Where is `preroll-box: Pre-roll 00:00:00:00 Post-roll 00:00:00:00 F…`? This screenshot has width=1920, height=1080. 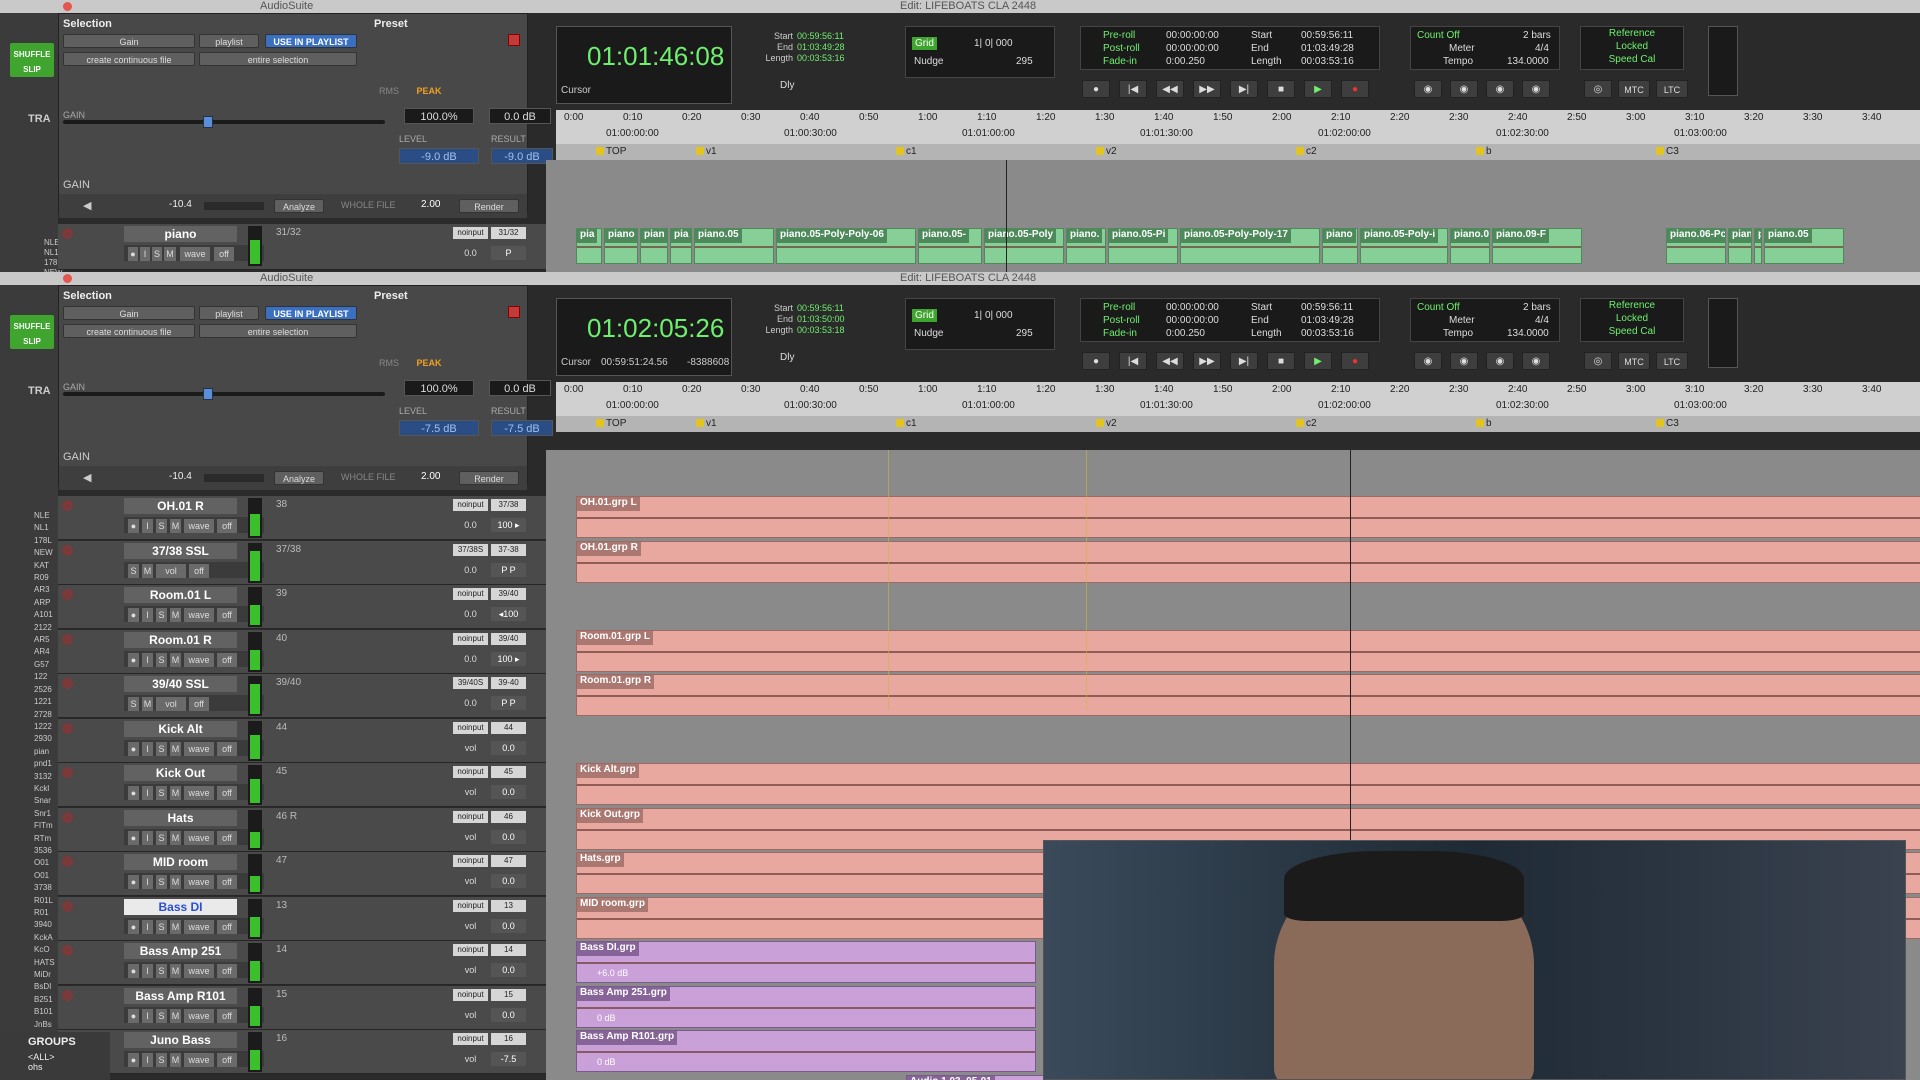 preroll-box: Pre-roll 00:00:00:00 Post-roll 00:00:00:00 F… is located at coordinates (1230, 48).